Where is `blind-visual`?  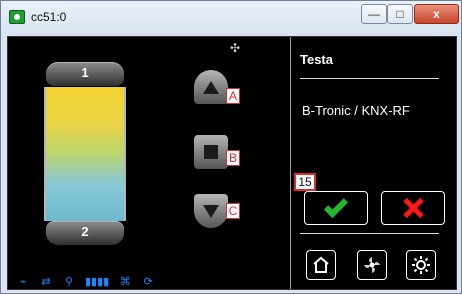
blind-visual is located at coordinates (85, 154).